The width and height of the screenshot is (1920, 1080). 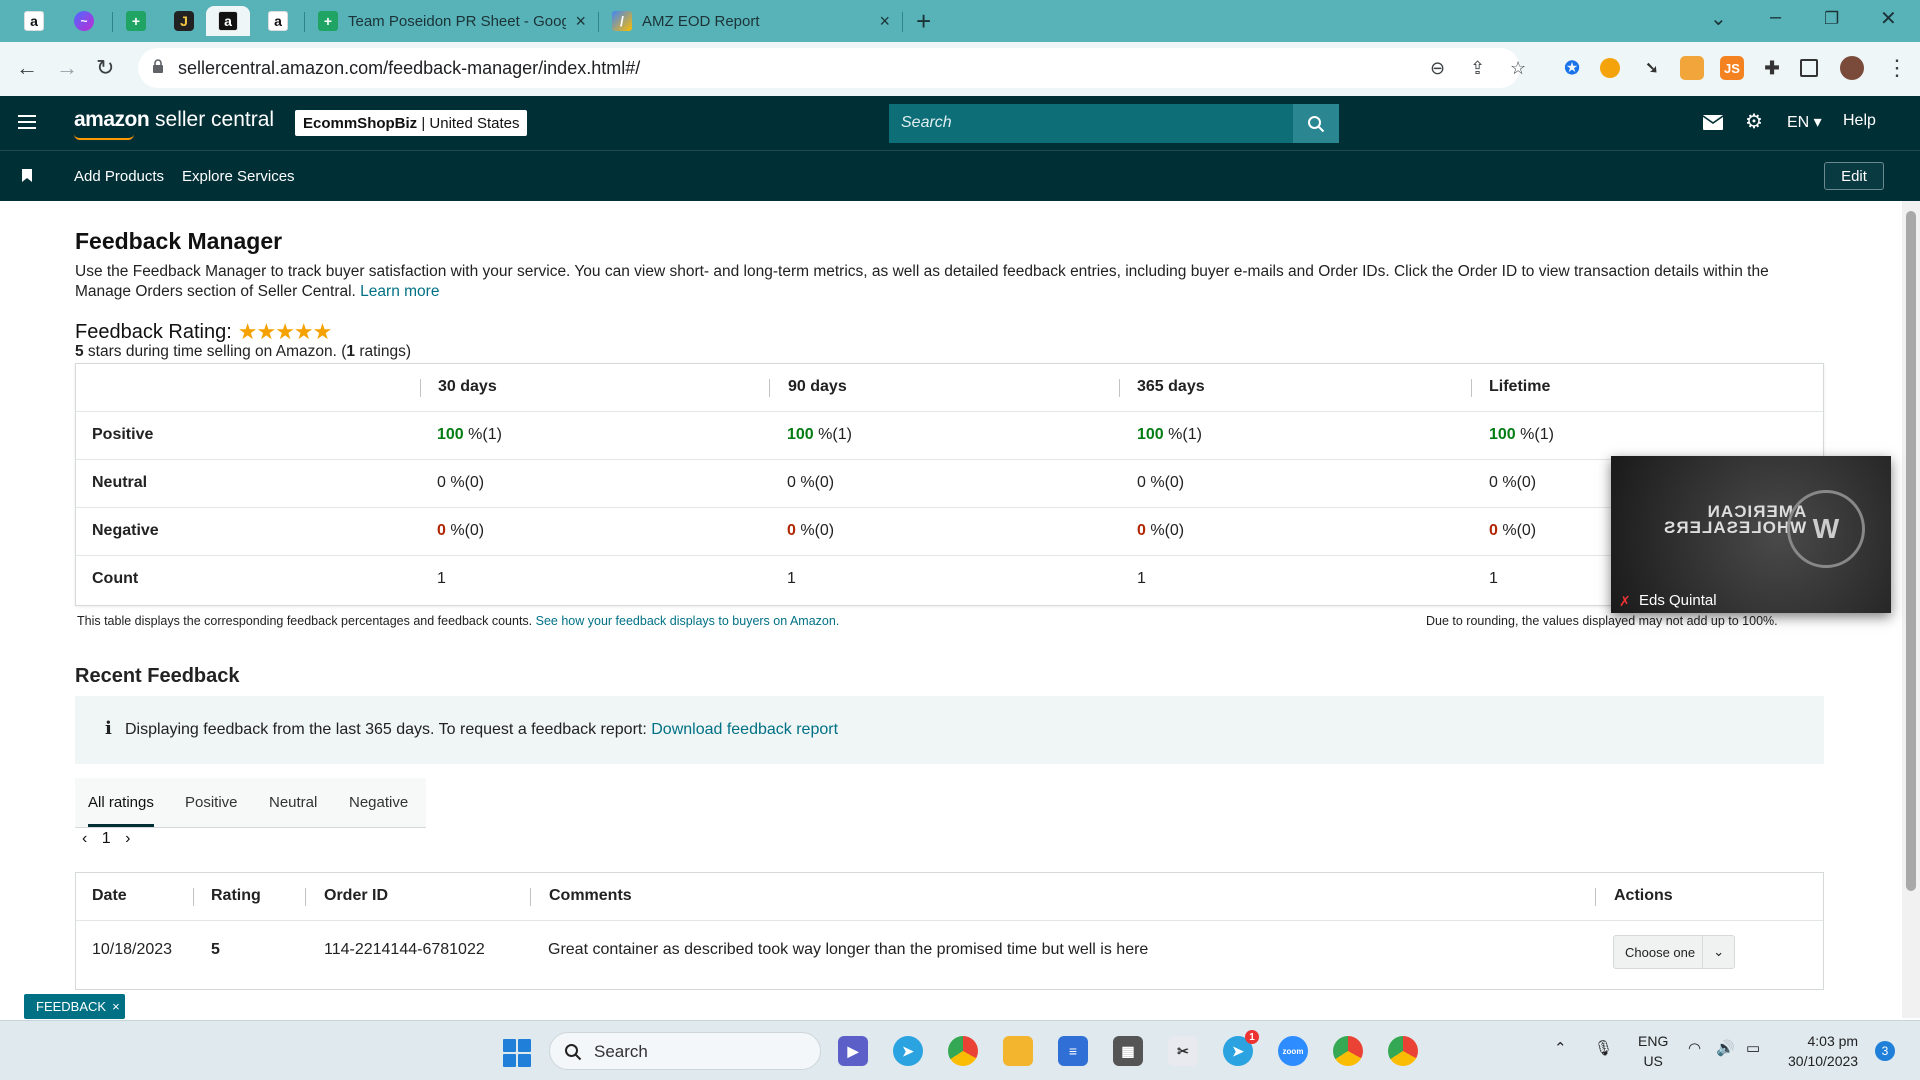 I want to click on kebab-menu-icon: ⋮, so click(x=1897, y=68).